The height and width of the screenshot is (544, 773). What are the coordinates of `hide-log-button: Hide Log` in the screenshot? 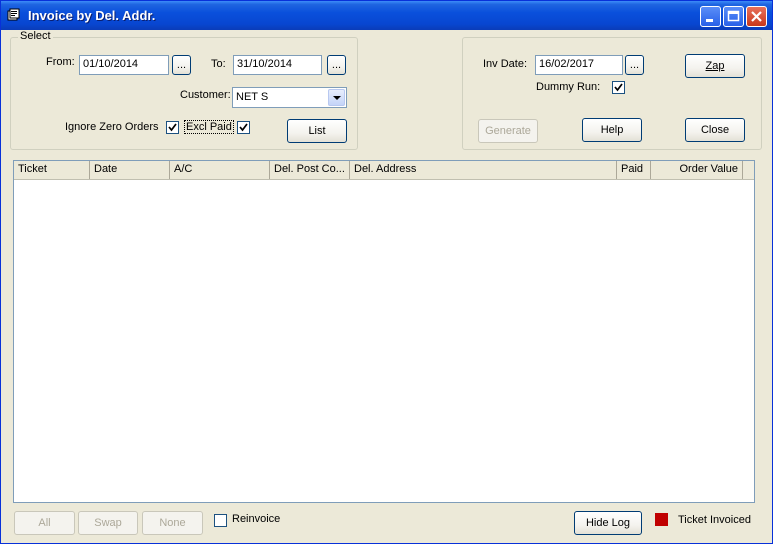 It's located at (608, 523).